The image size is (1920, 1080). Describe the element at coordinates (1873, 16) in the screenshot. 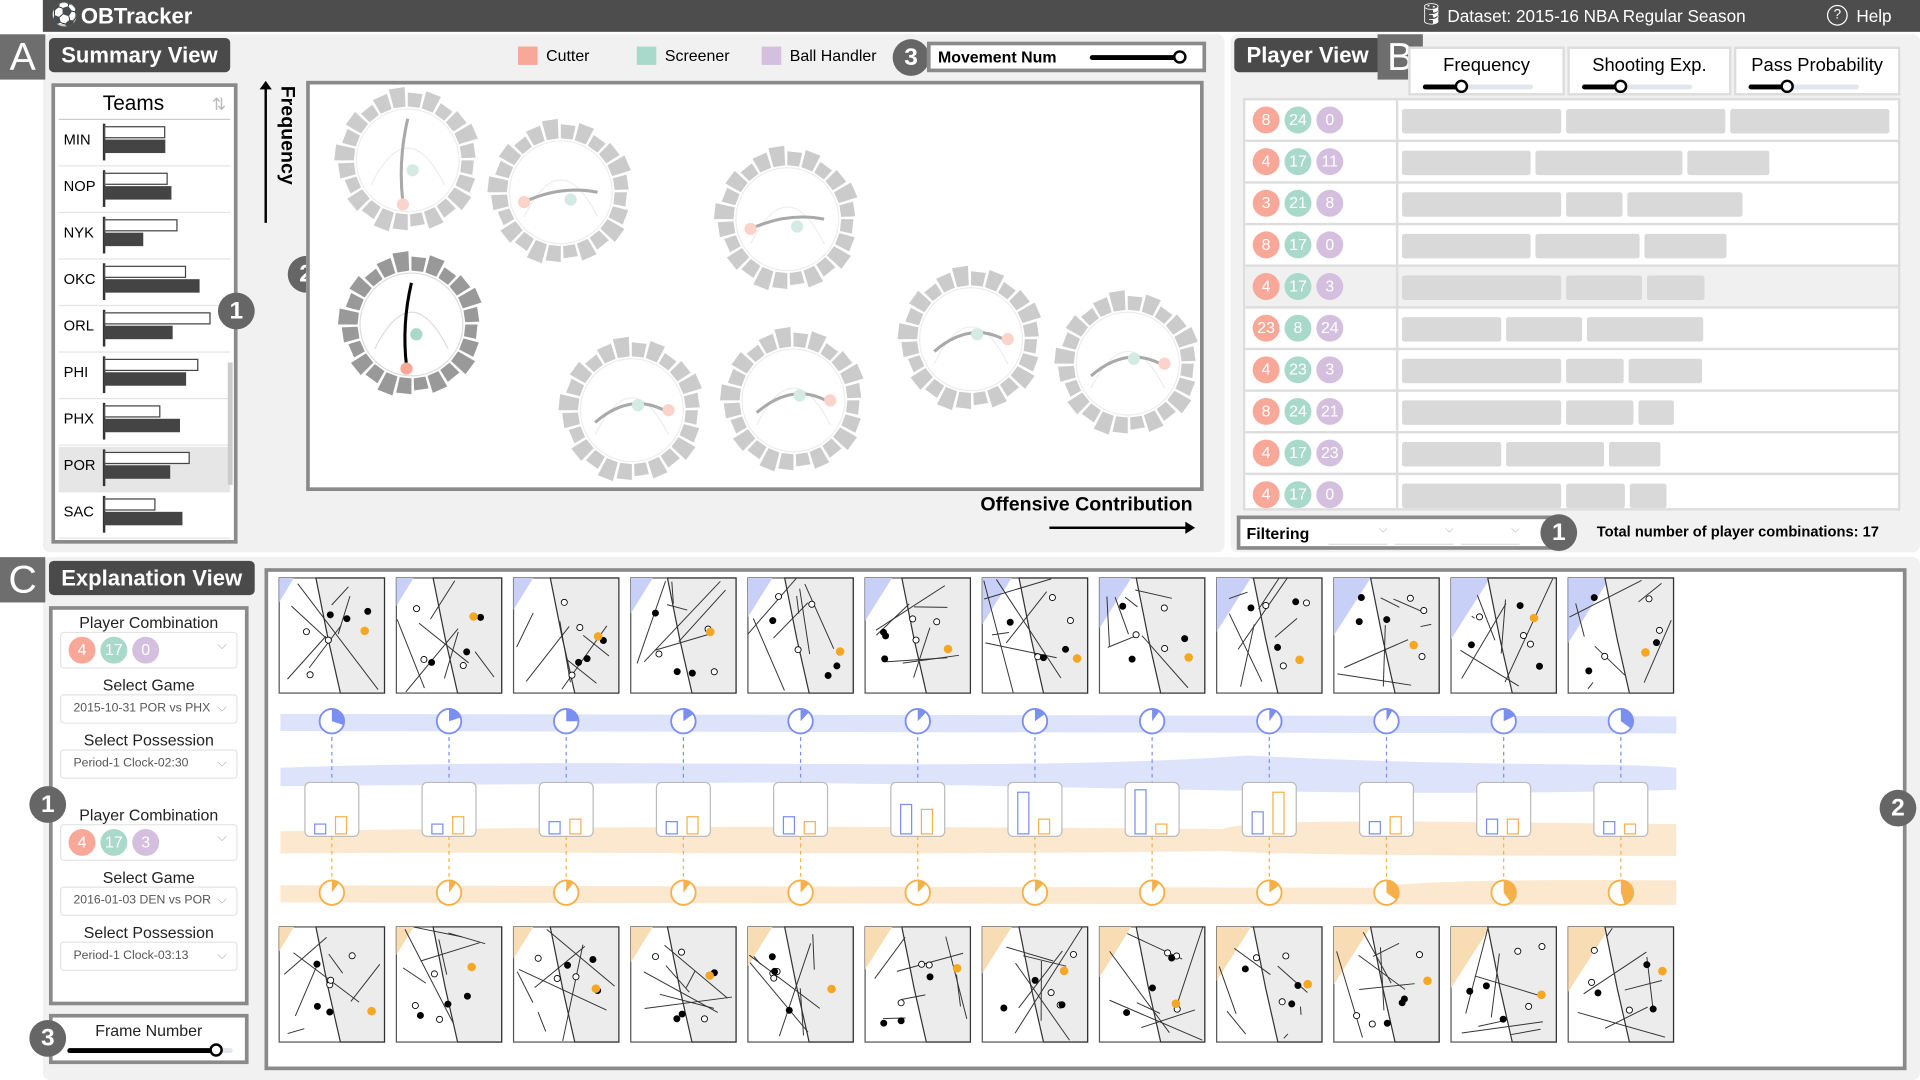

I see `help-link: Help` at that location.